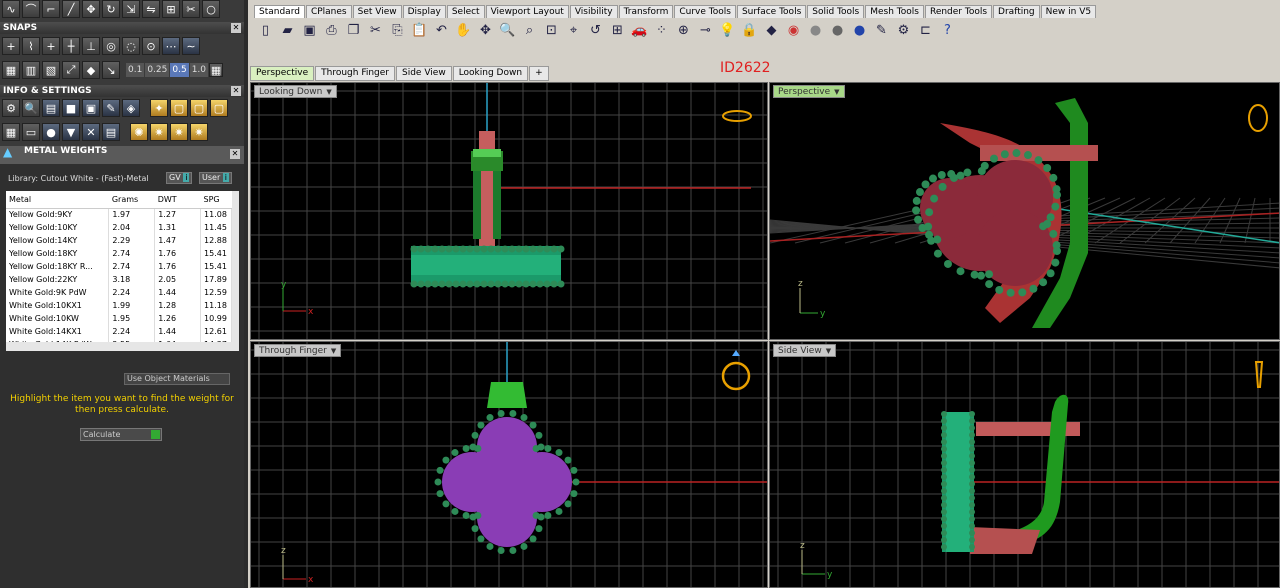 This screenshot has height=588, width=1280. Describe the element at coordinates (199, 70) in the screenshot. I see `grid-value-4: 1.0` at that location.